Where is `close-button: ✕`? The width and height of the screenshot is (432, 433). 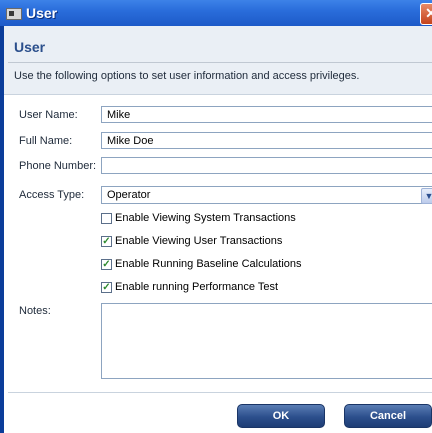
close-button: ✕ is located at coordinates (426, 14).